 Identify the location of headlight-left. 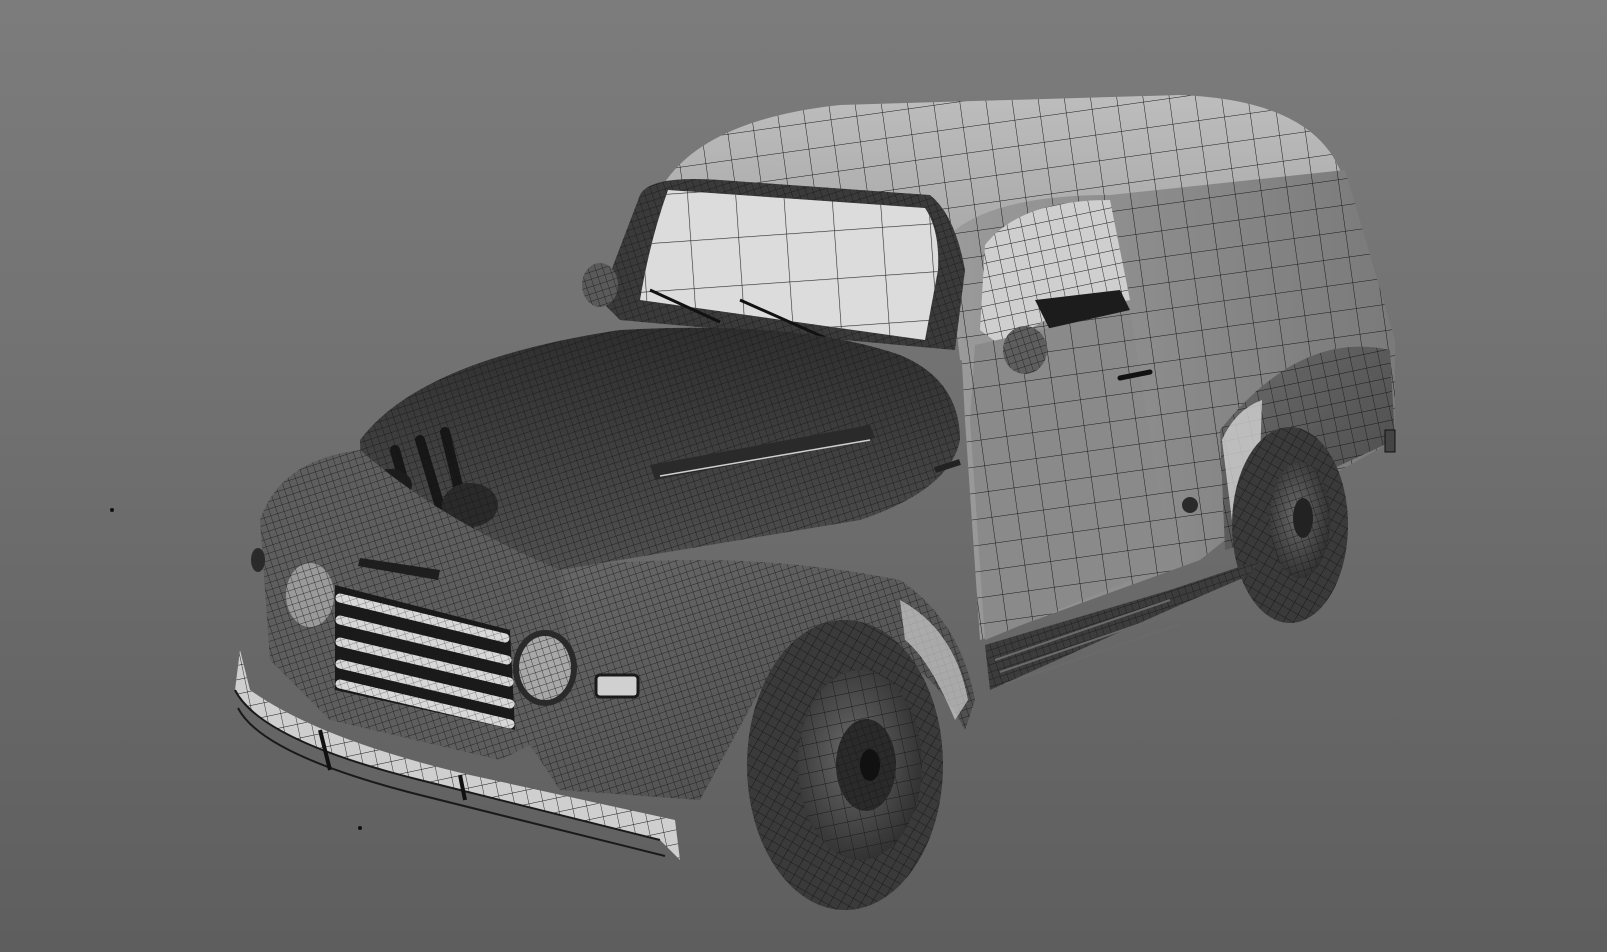
(310, 595).